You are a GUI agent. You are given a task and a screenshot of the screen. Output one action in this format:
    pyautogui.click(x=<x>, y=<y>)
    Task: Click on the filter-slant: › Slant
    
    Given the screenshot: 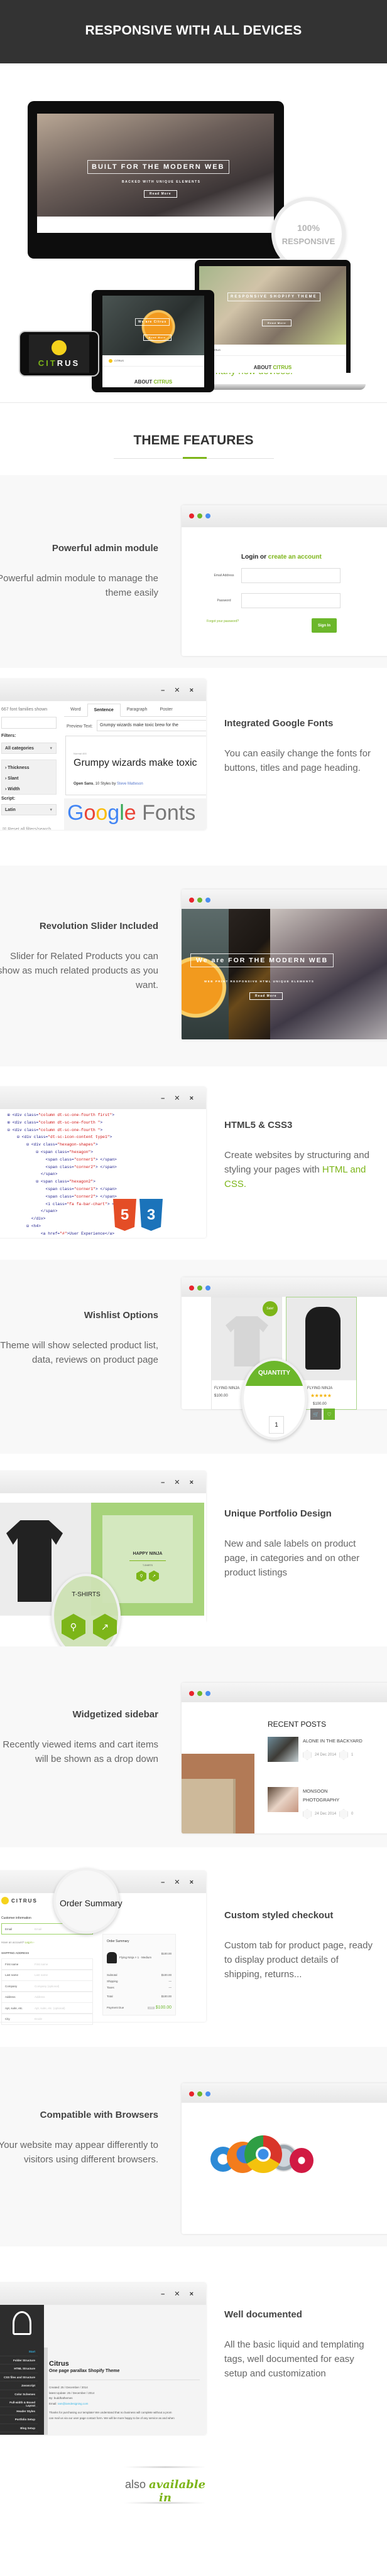 What is the action you would take?
    pyautogui.click(x=29, y=778)
    